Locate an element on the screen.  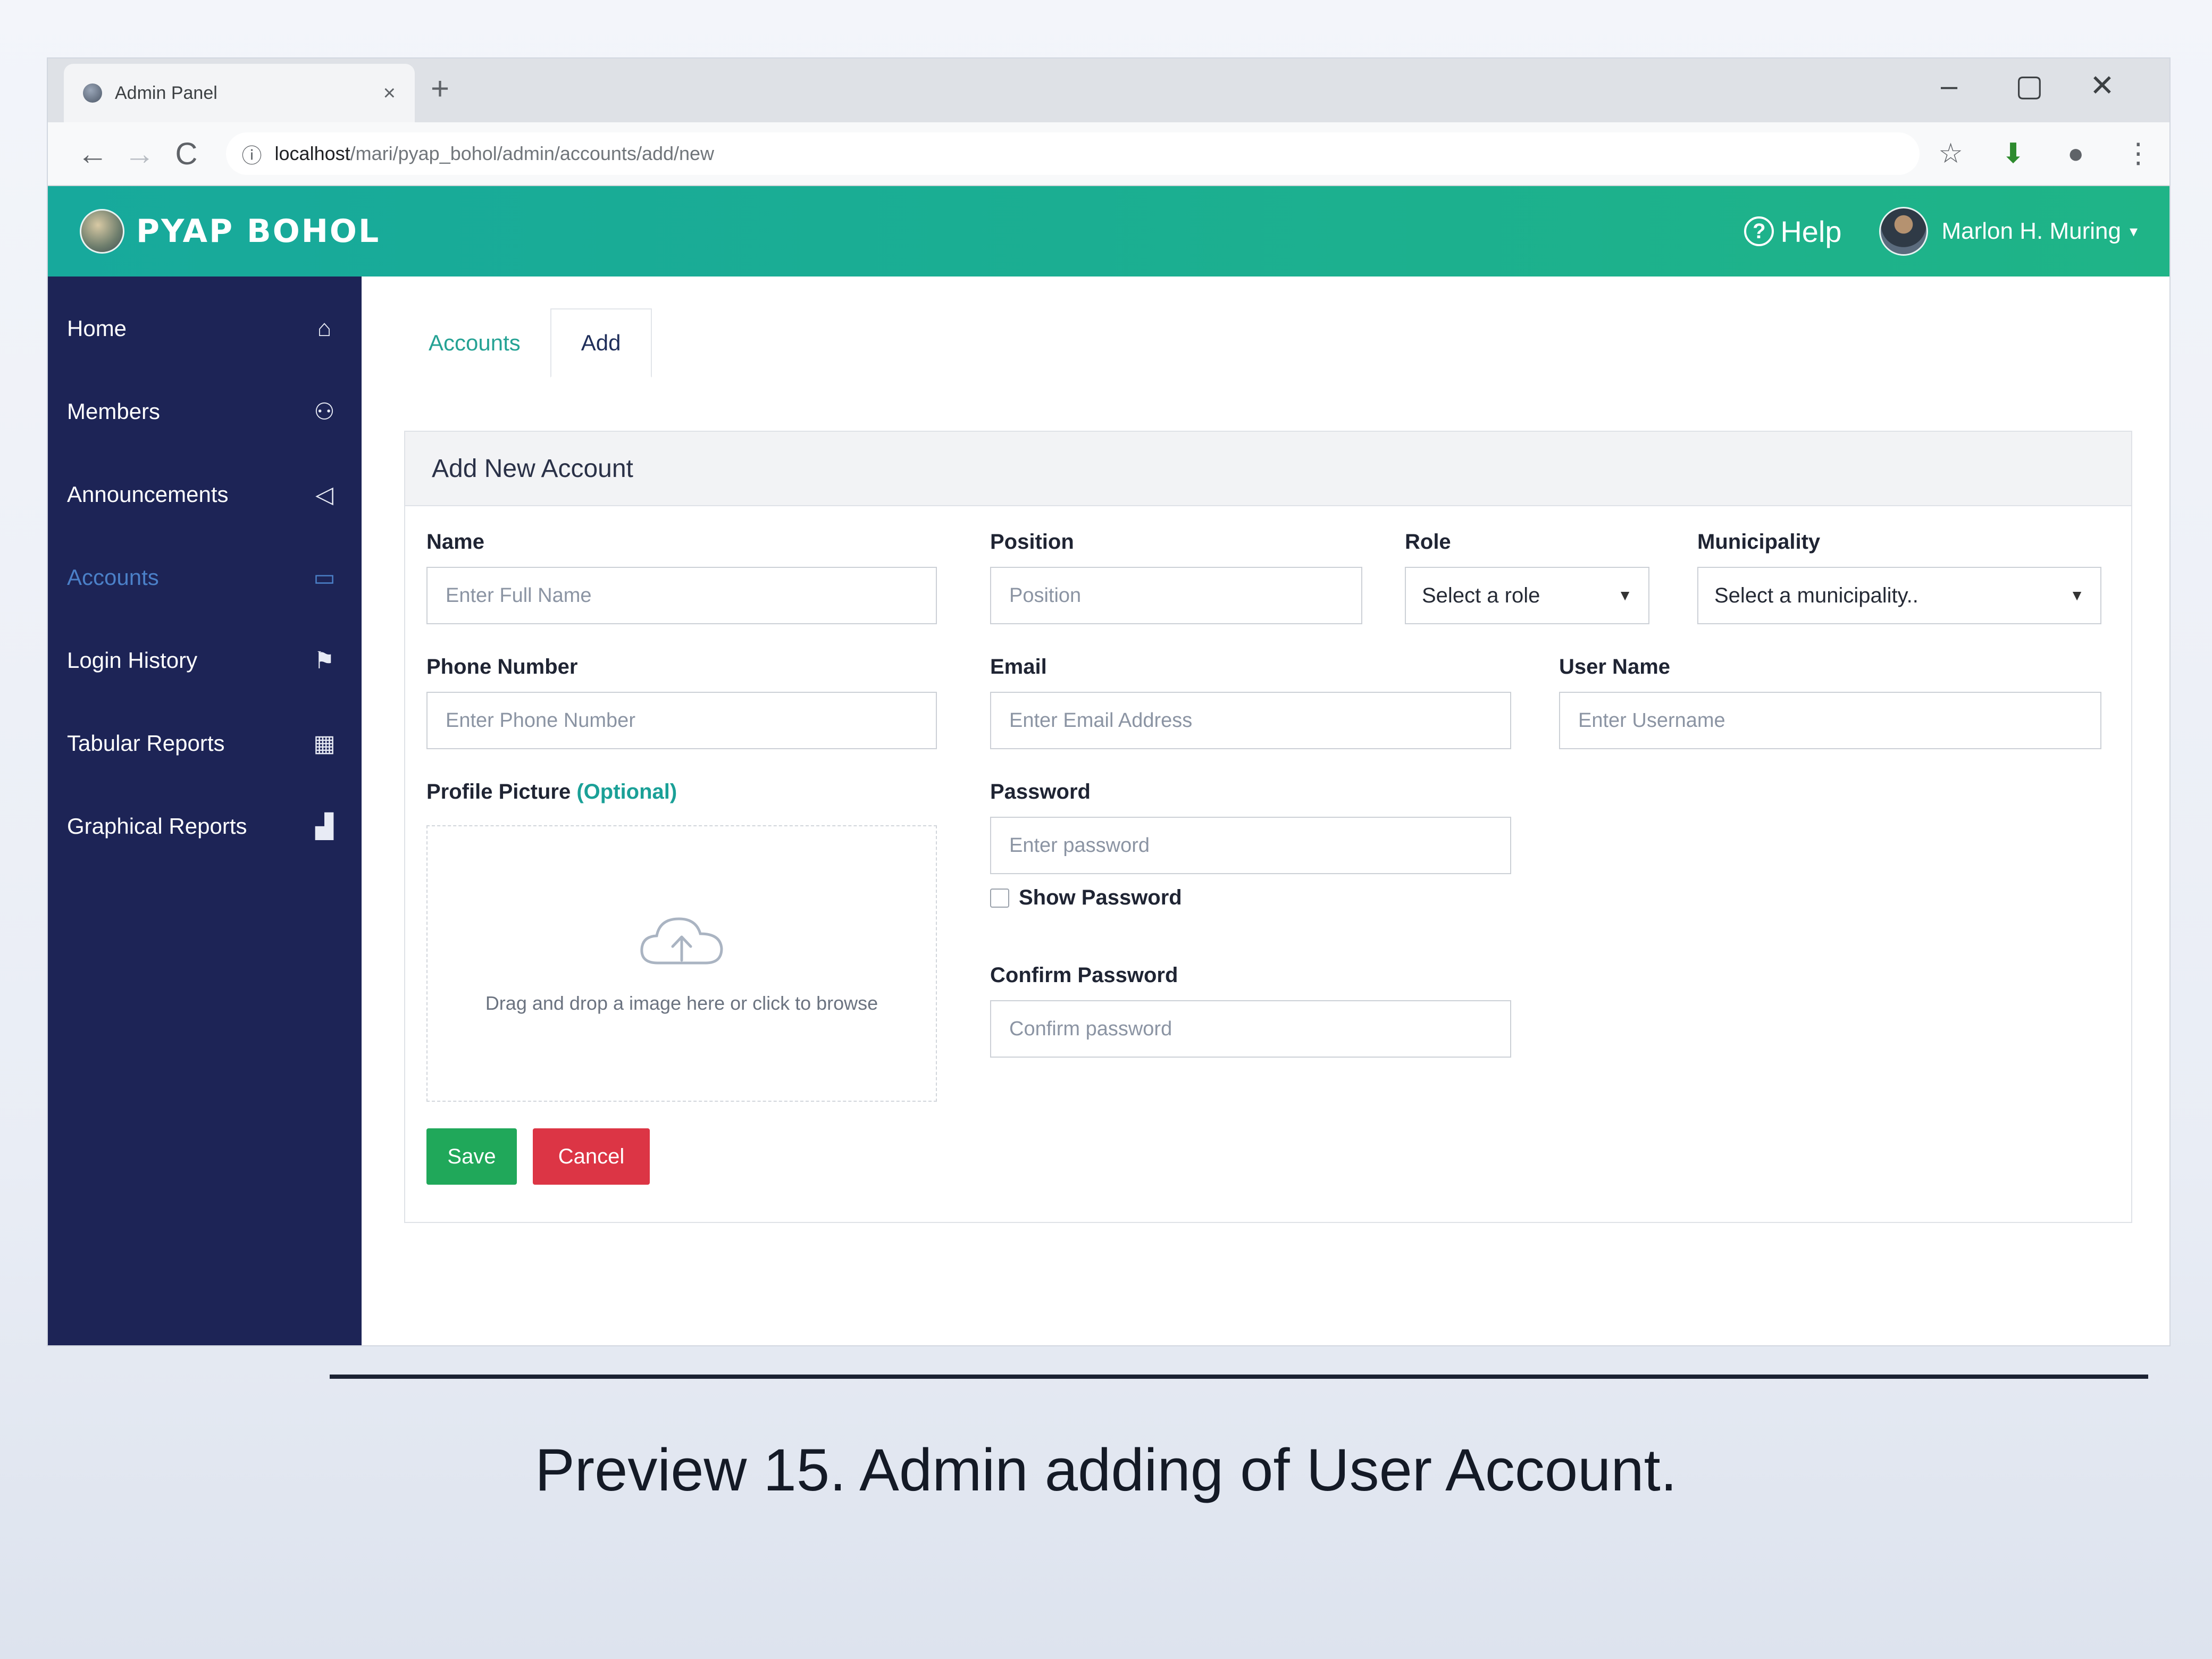
flag-icon: ⚑ is located at coordinates (324, 660).